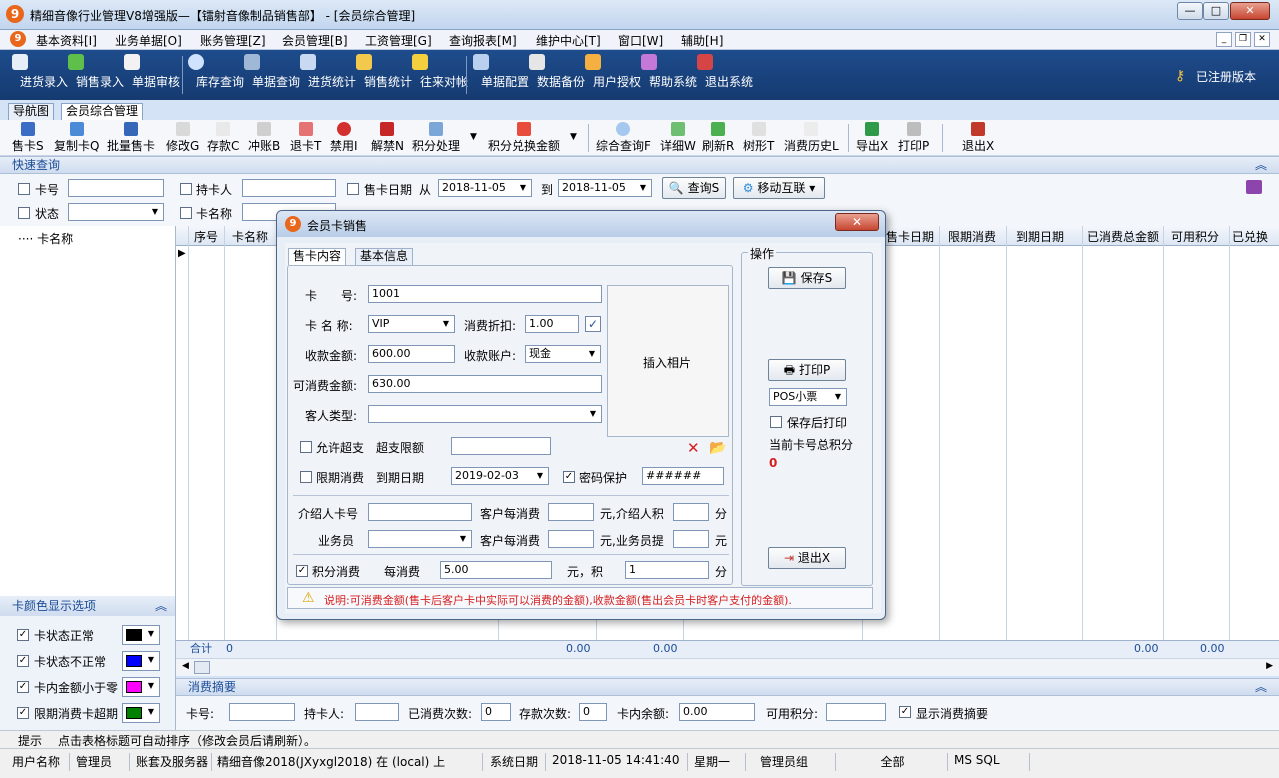 This screenshot has height=778, width=1279. I want to click on menu-members: 会员管理[B], so click(315, 40).